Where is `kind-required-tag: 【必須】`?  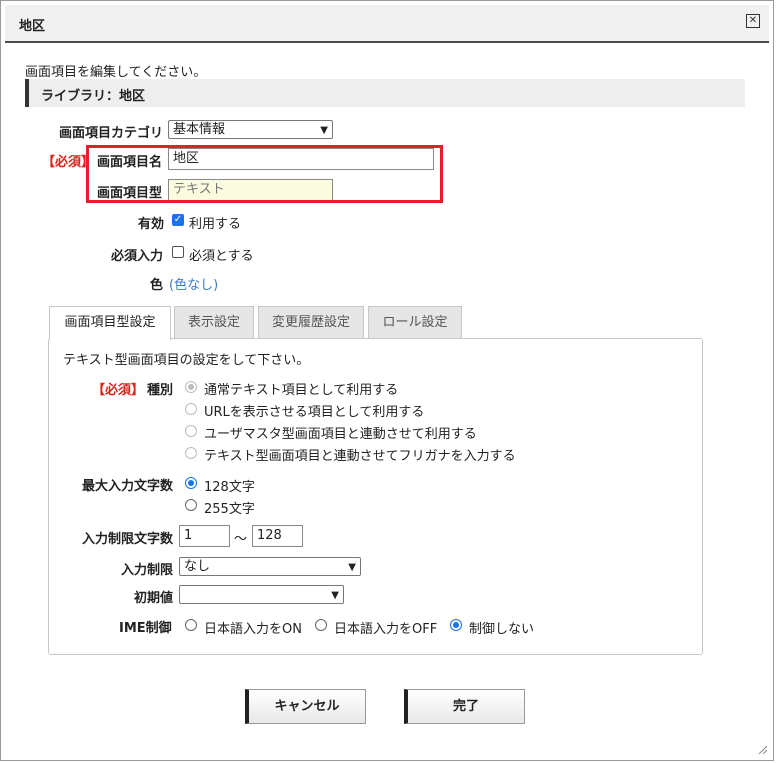
kind-required-tag: 【必須】 is located at coordinates (118, 390).